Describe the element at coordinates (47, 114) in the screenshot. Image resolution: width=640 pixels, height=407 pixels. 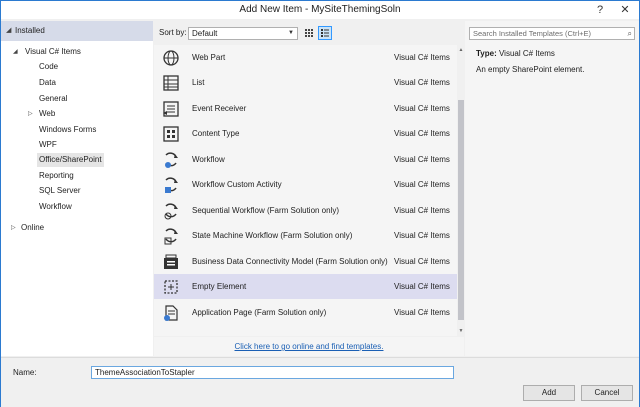
I see `tree-node-web: Web` at that location.